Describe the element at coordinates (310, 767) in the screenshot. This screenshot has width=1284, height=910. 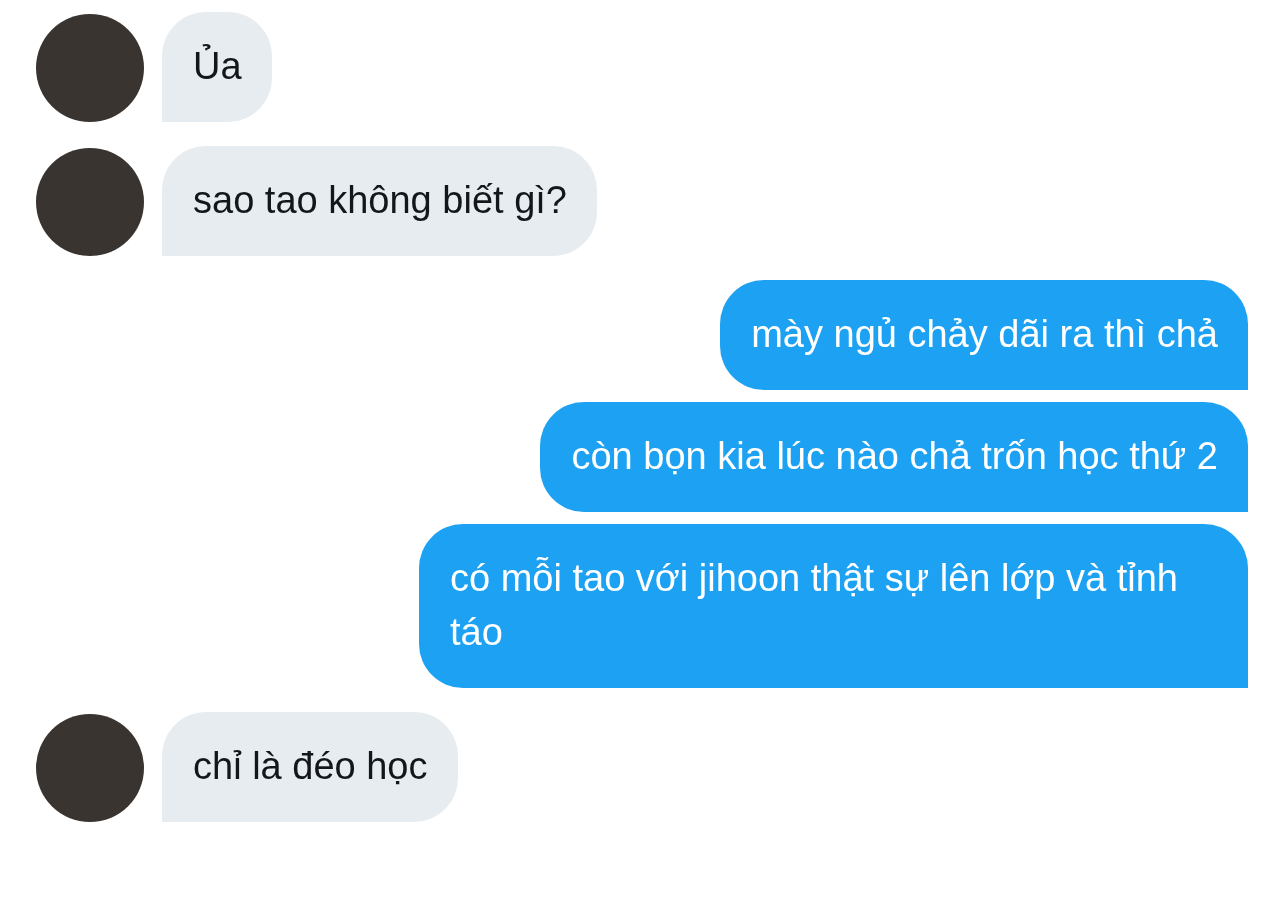
I see `message-bubble: chỉ là đéo học` at that location.